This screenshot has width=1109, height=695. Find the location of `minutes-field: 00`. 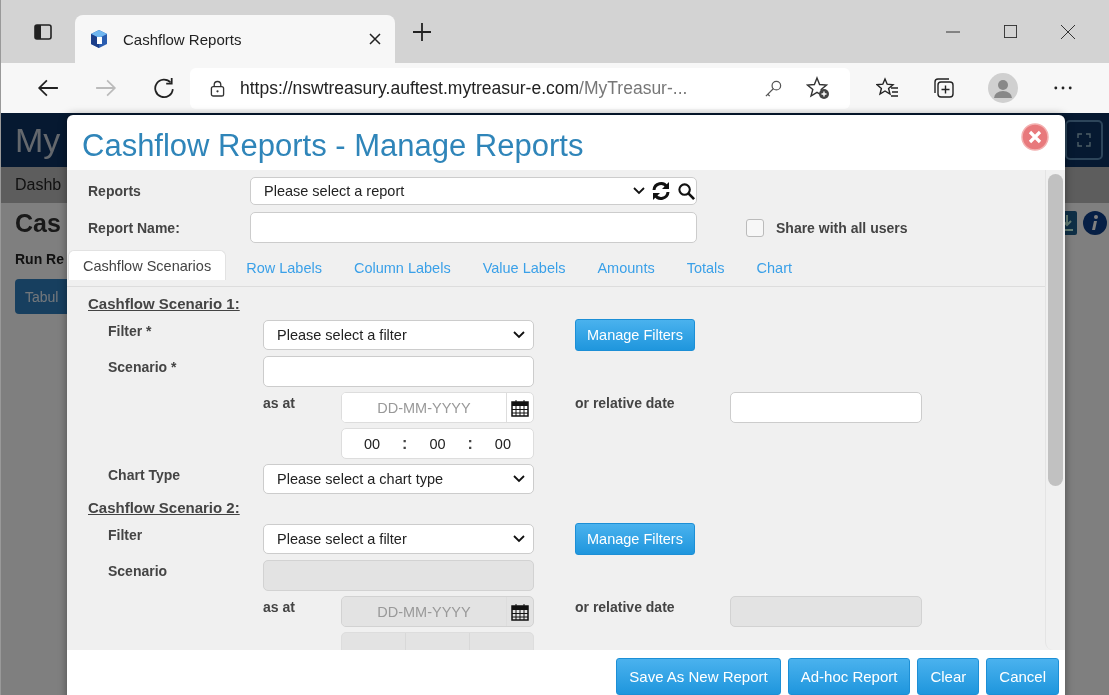

minutes-field: 00 is located at coordinates (437, 443).